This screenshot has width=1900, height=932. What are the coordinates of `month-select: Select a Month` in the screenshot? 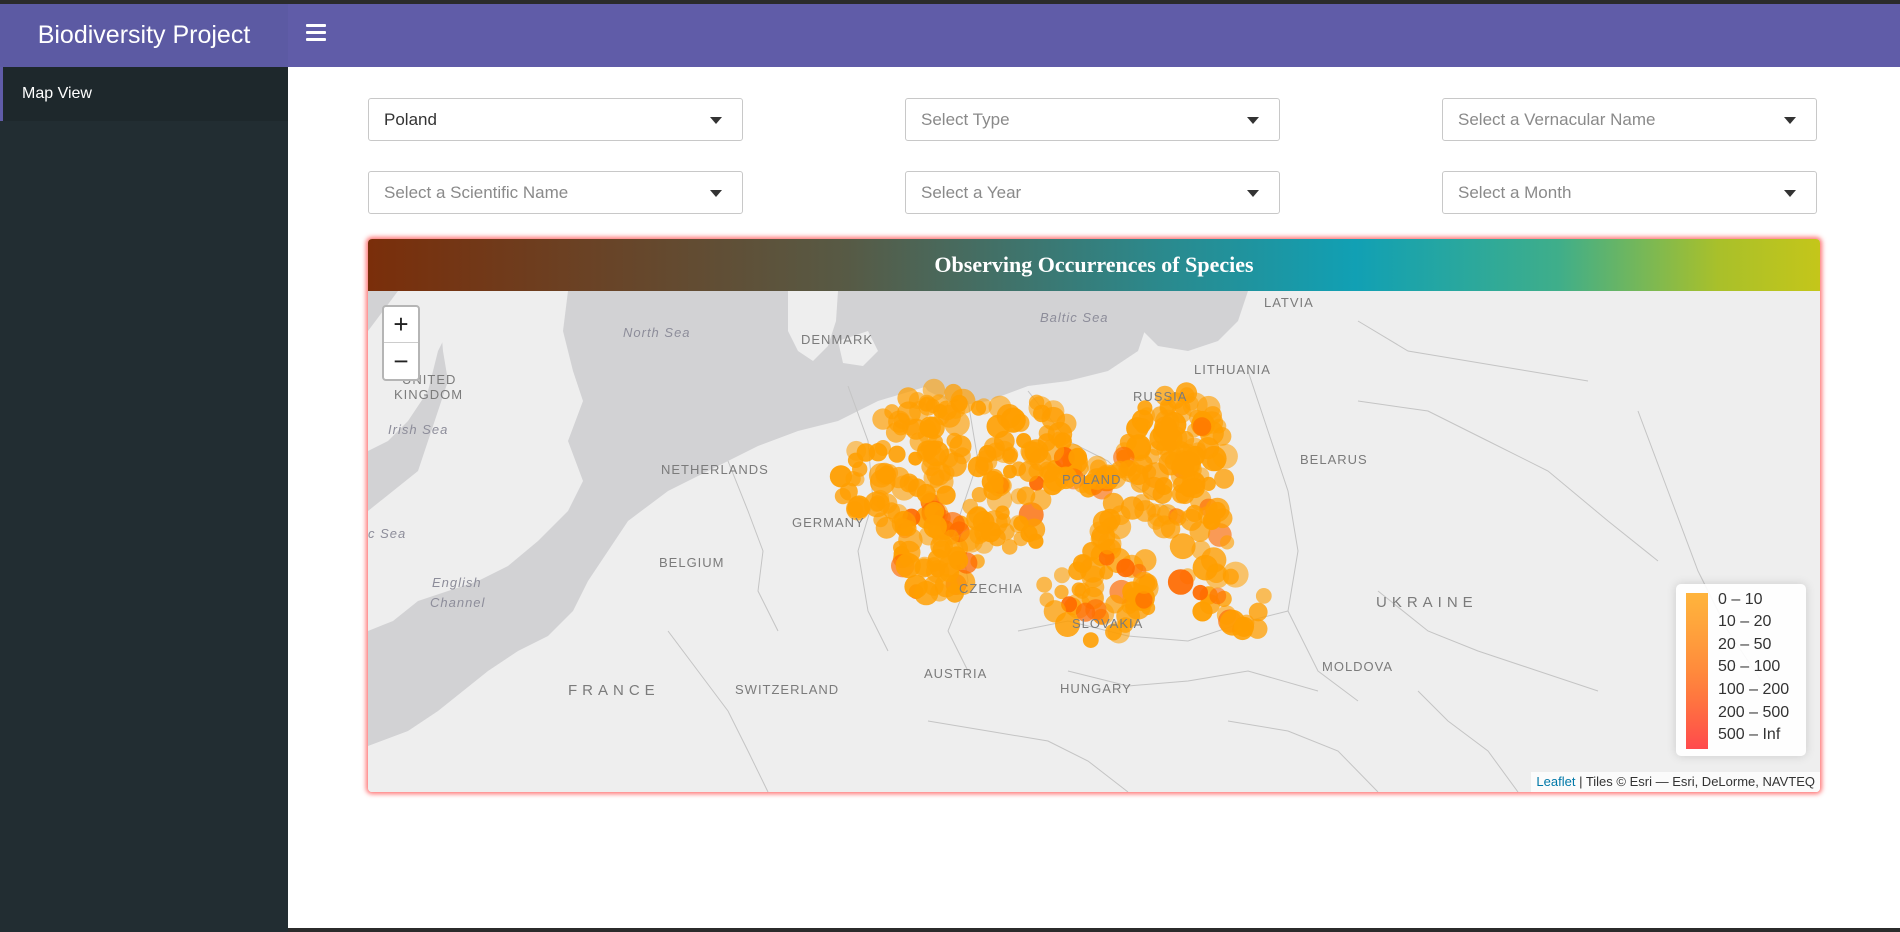 It's located at (1629, 192).